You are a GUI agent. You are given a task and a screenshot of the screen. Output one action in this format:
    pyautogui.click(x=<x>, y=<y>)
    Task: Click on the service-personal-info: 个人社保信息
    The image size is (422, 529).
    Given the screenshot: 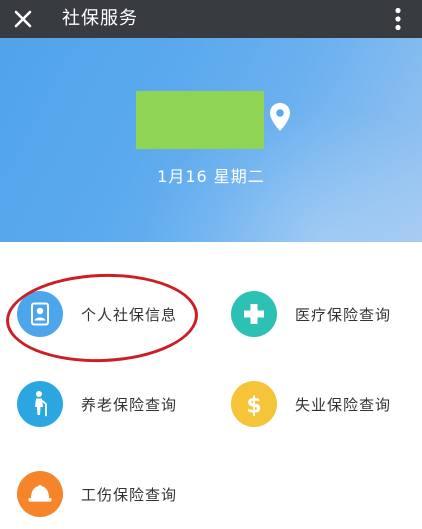 What is the action you would take?
    pyautogui.click(x=97, y=314)
    